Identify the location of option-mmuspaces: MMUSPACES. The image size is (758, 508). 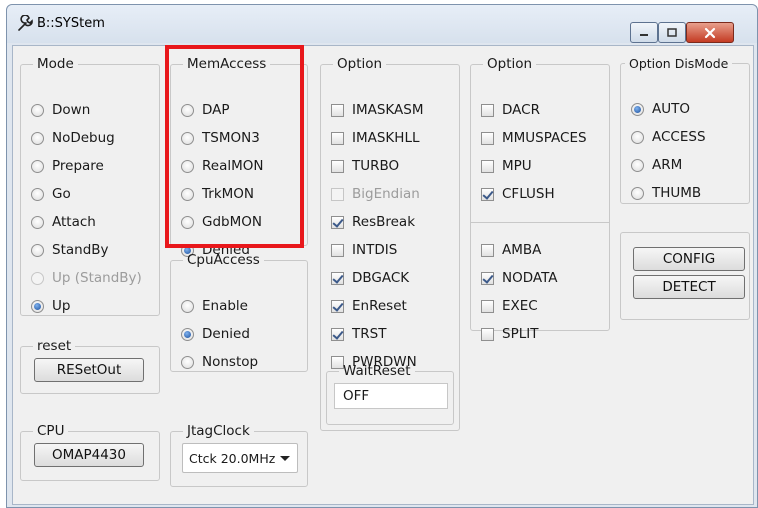
(534, 138).